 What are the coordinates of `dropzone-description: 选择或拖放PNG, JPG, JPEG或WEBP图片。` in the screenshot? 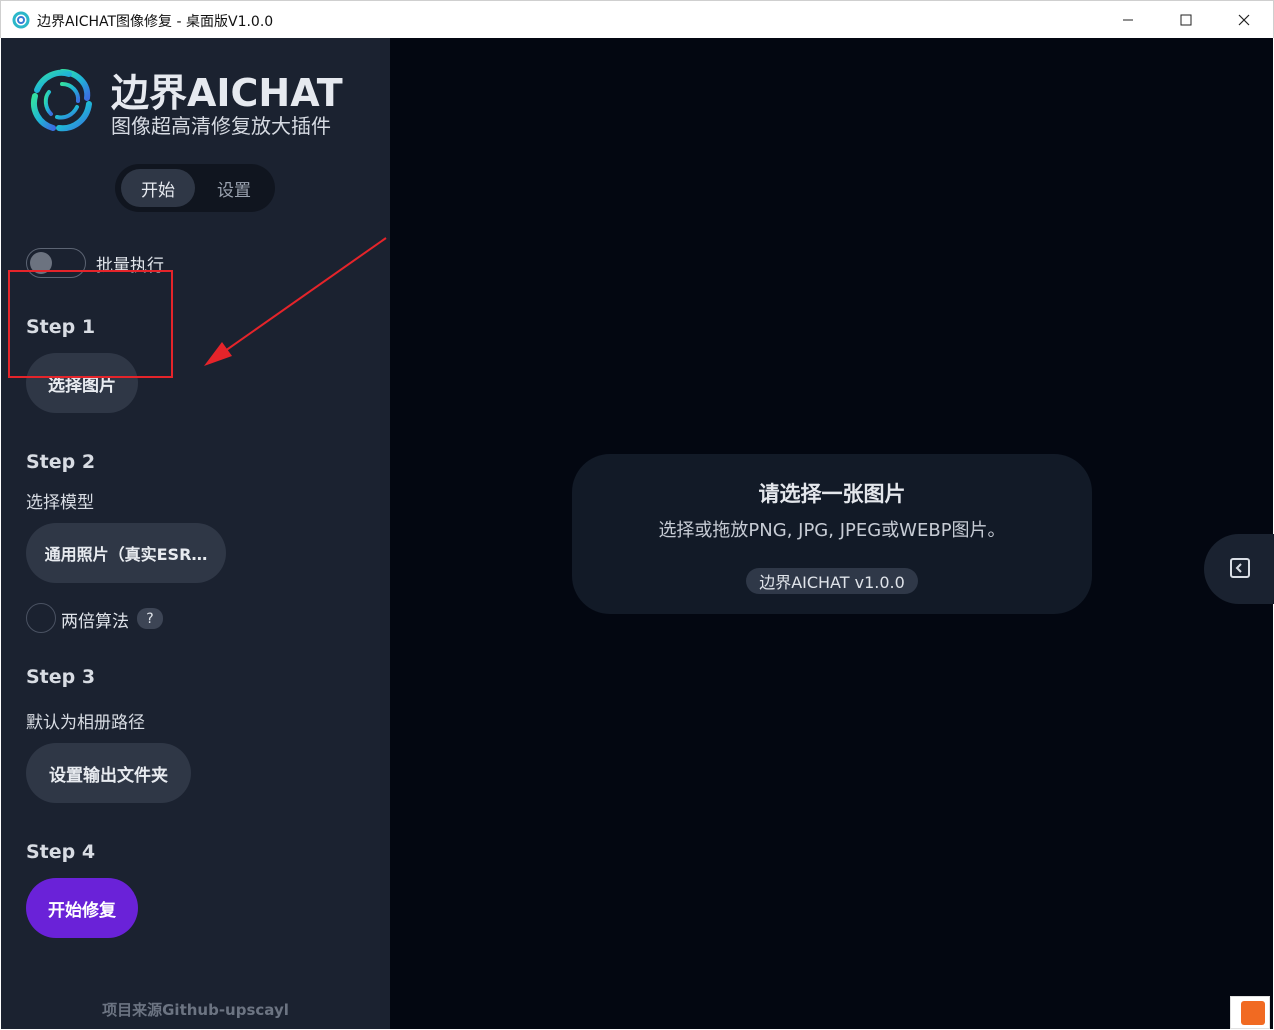 It's located at (832, 530).